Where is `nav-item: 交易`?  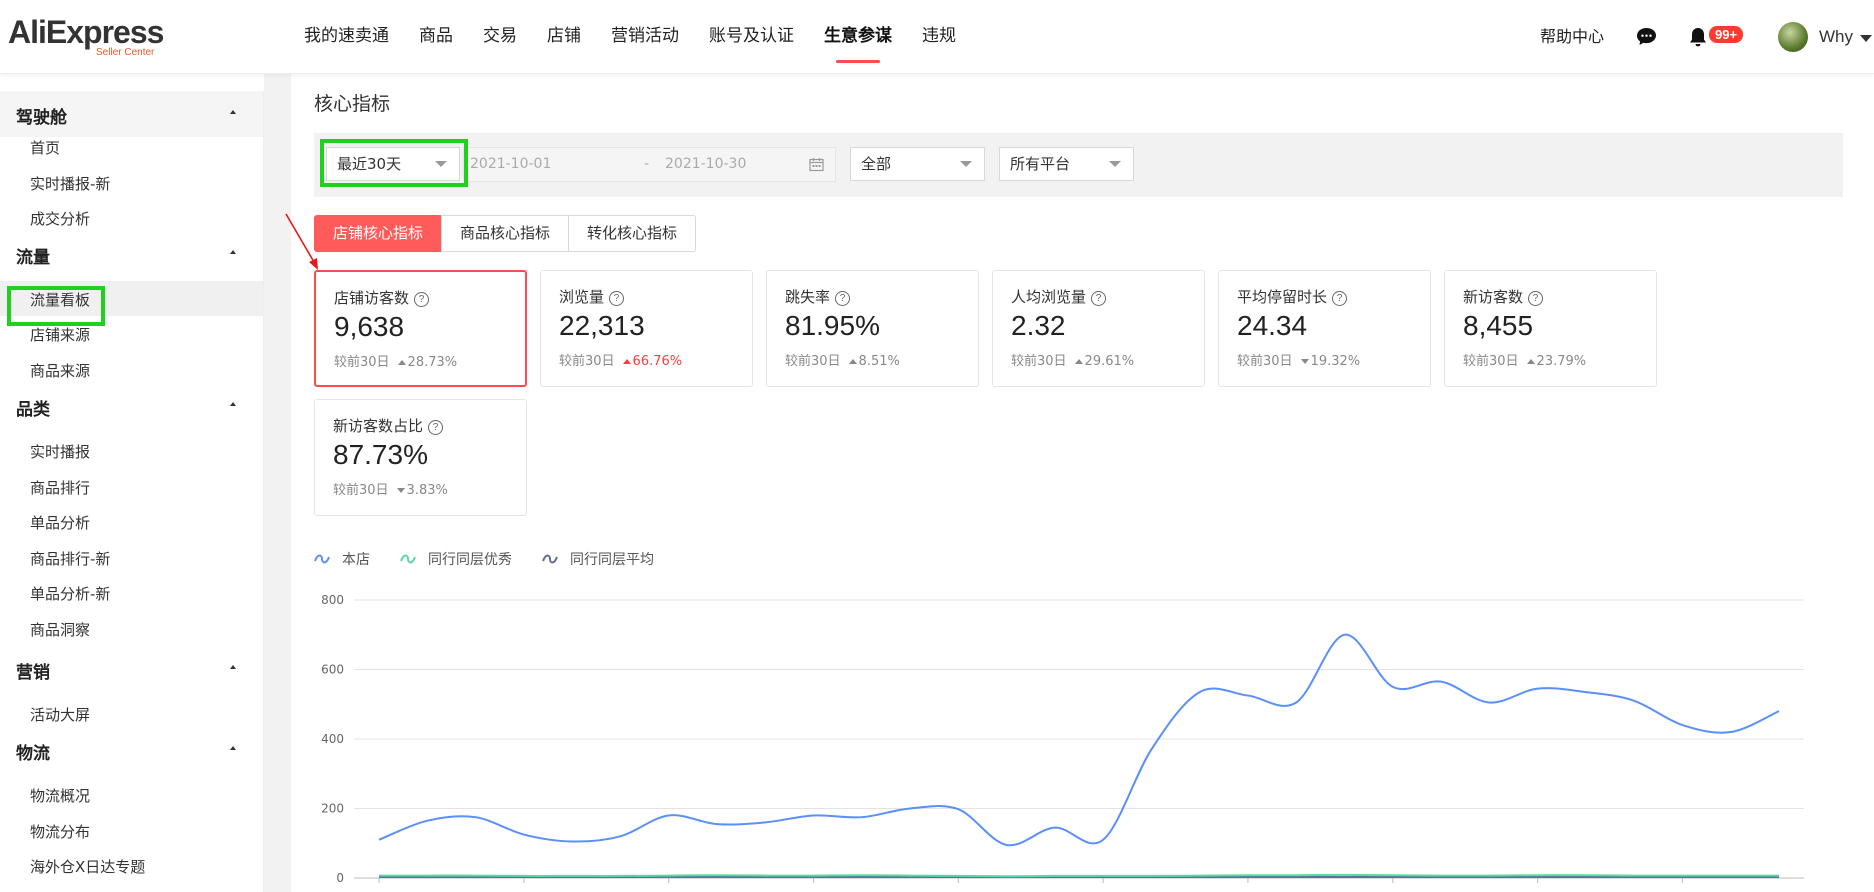
nav-item: 交易 is located at coordinates (500, 36).